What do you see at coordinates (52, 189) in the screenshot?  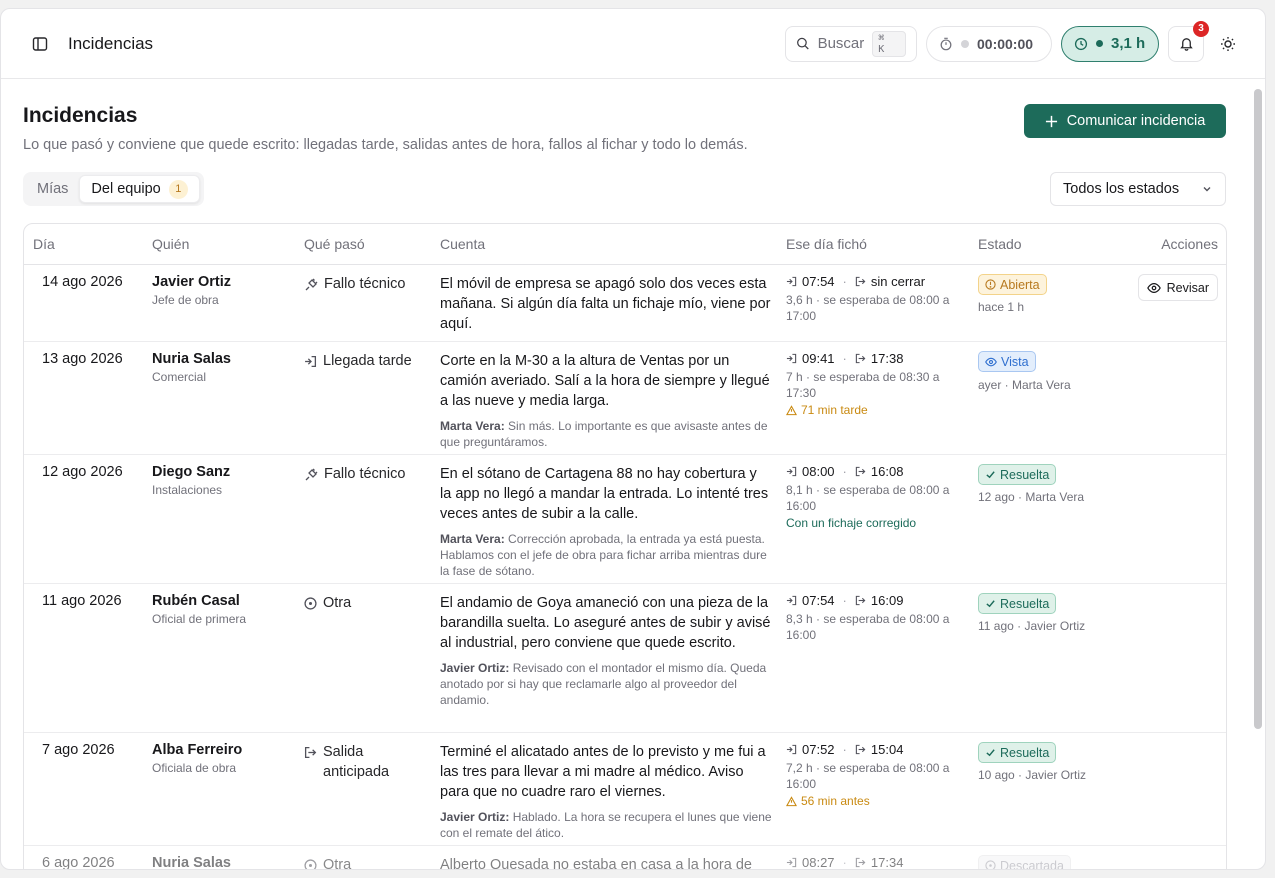 I see `tab-mine: Mías` at bounding box center [52, 189].